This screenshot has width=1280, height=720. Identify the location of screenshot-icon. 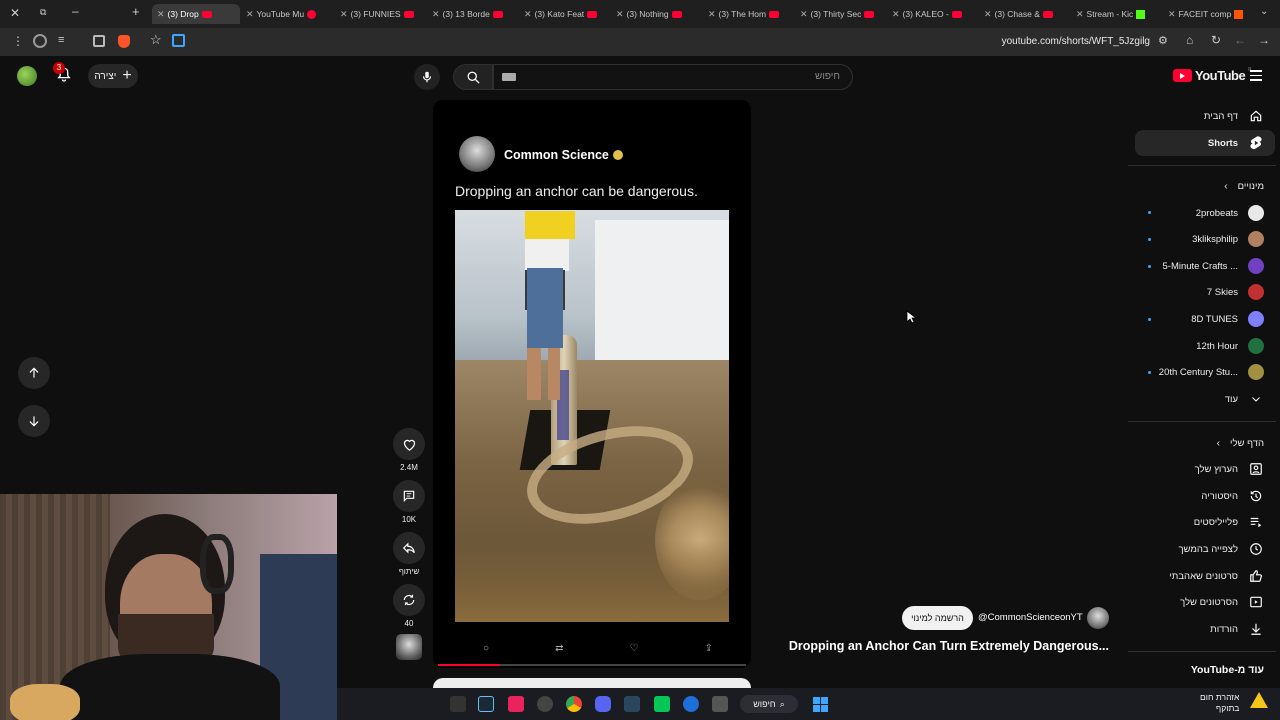
(178, 40).